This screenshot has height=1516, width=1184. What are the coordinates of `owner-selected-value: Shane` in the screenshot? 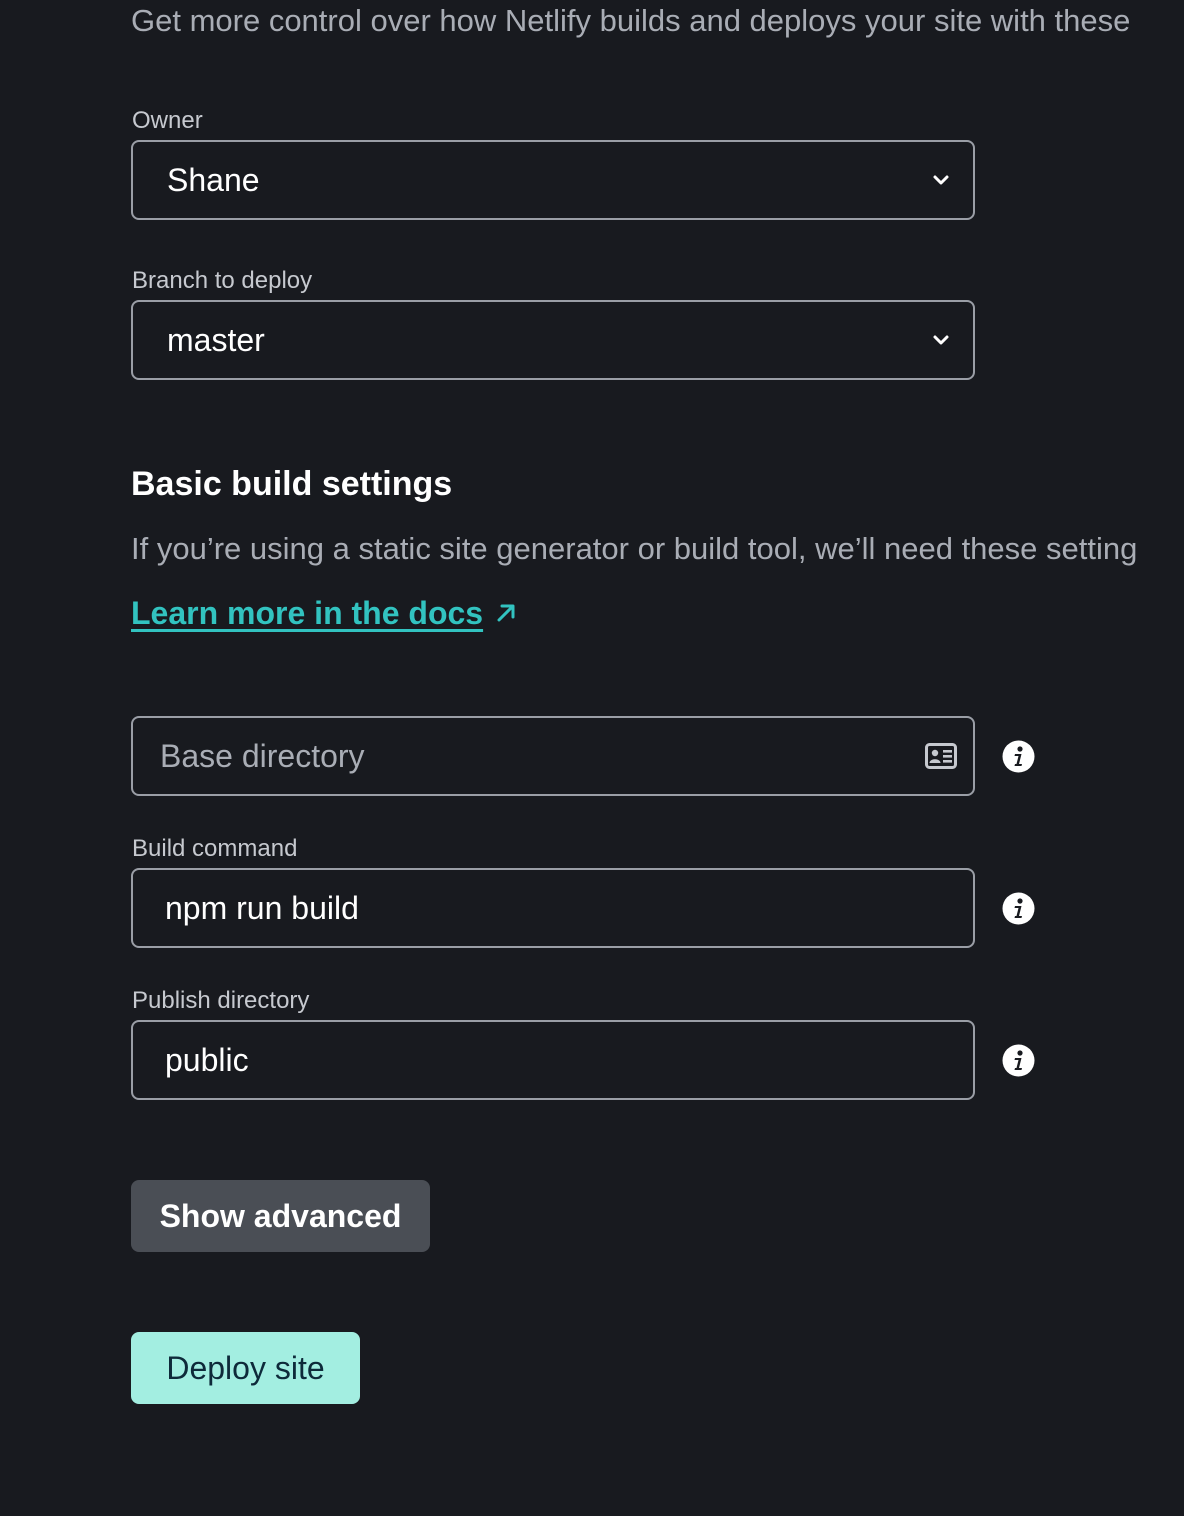 It's located at (213, 180).